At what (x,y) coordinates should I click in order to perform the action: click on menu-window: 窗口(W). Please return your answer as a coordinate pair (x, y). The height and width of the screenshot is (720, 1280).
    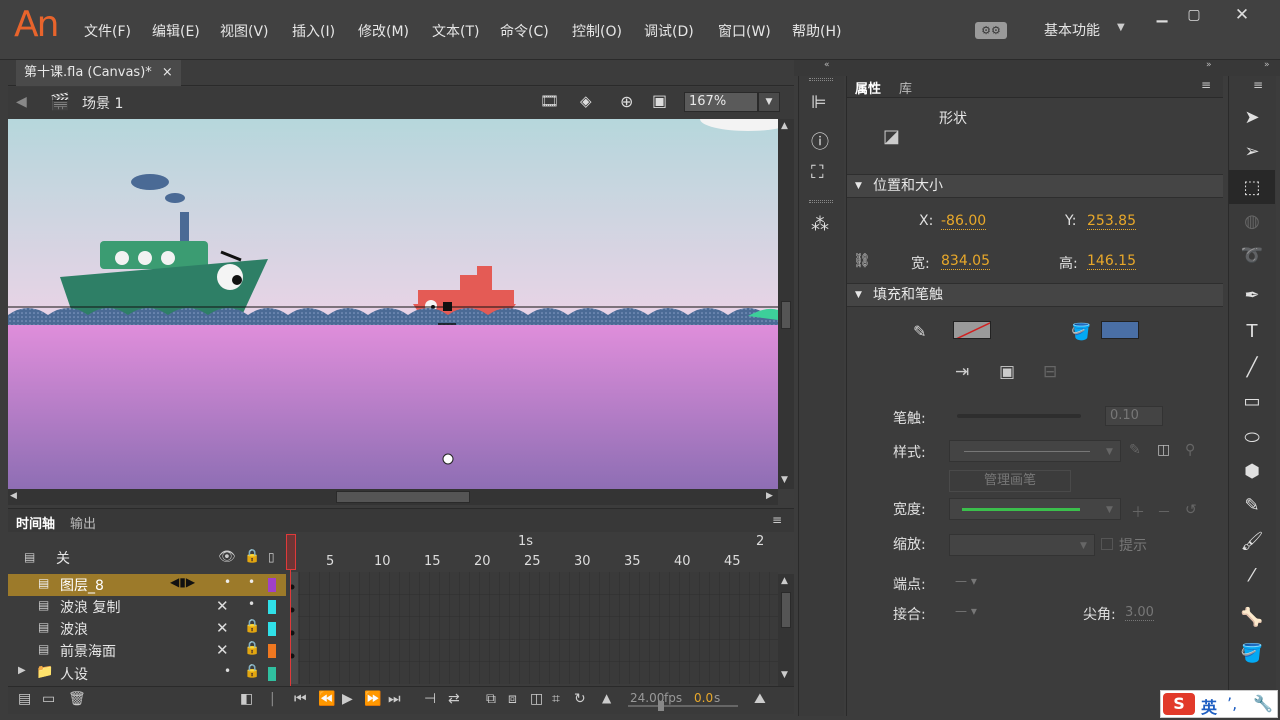
    Looking at the image, I should click on (744, 31).